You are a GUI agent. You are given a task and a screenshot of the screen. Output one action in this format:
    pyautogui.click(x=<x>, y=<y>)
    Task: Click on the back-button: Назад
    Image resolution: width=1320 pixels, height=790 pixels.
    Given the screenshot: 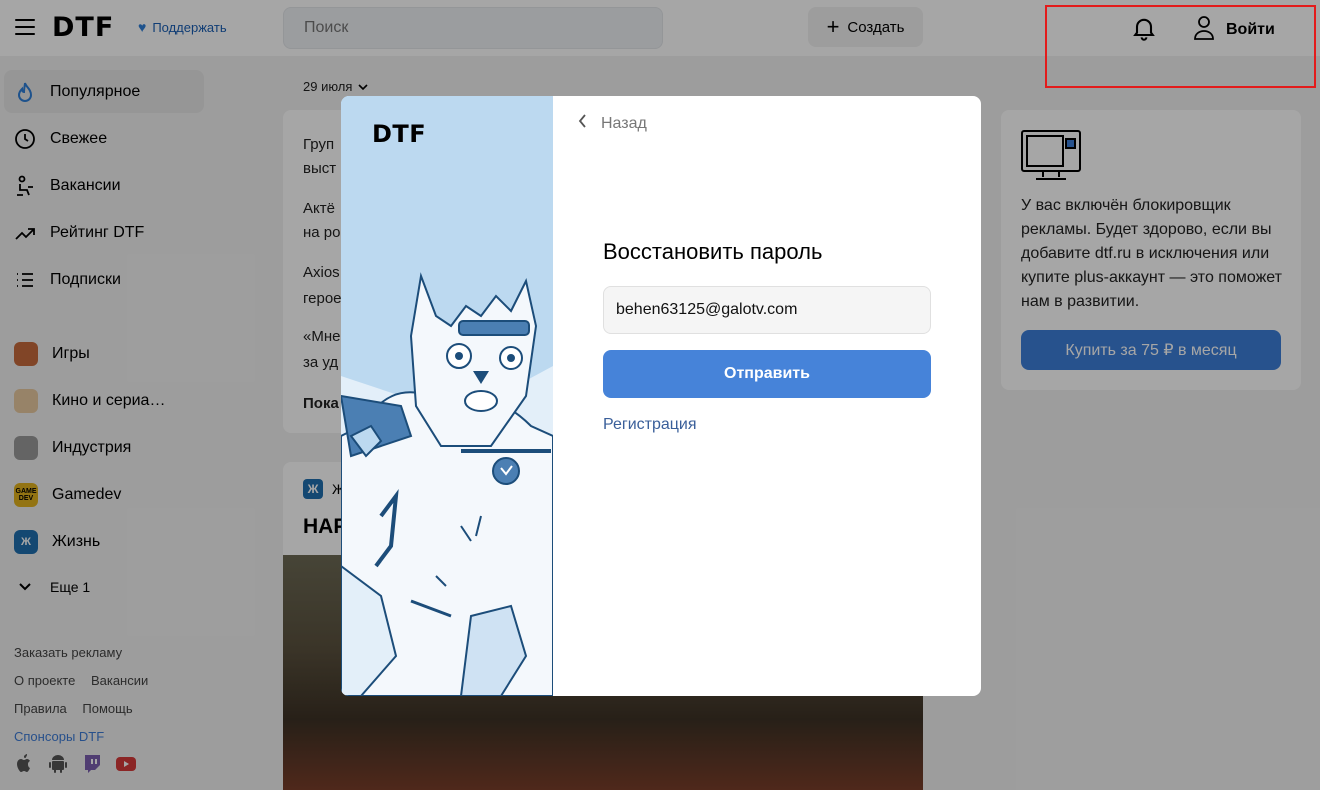 What is the action you would take?
    pyautogui.click(x=612, y=123)
    